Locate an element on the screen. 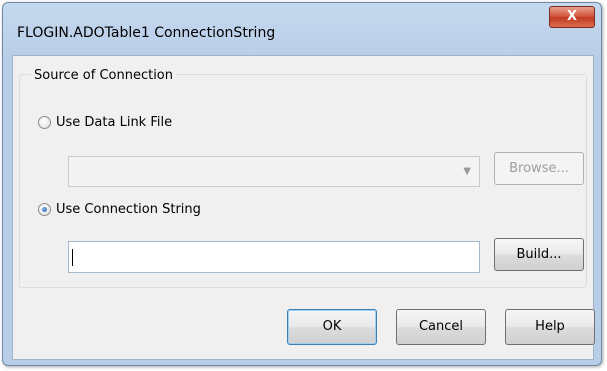  close-icon: X is located at coordinates (572, 16).